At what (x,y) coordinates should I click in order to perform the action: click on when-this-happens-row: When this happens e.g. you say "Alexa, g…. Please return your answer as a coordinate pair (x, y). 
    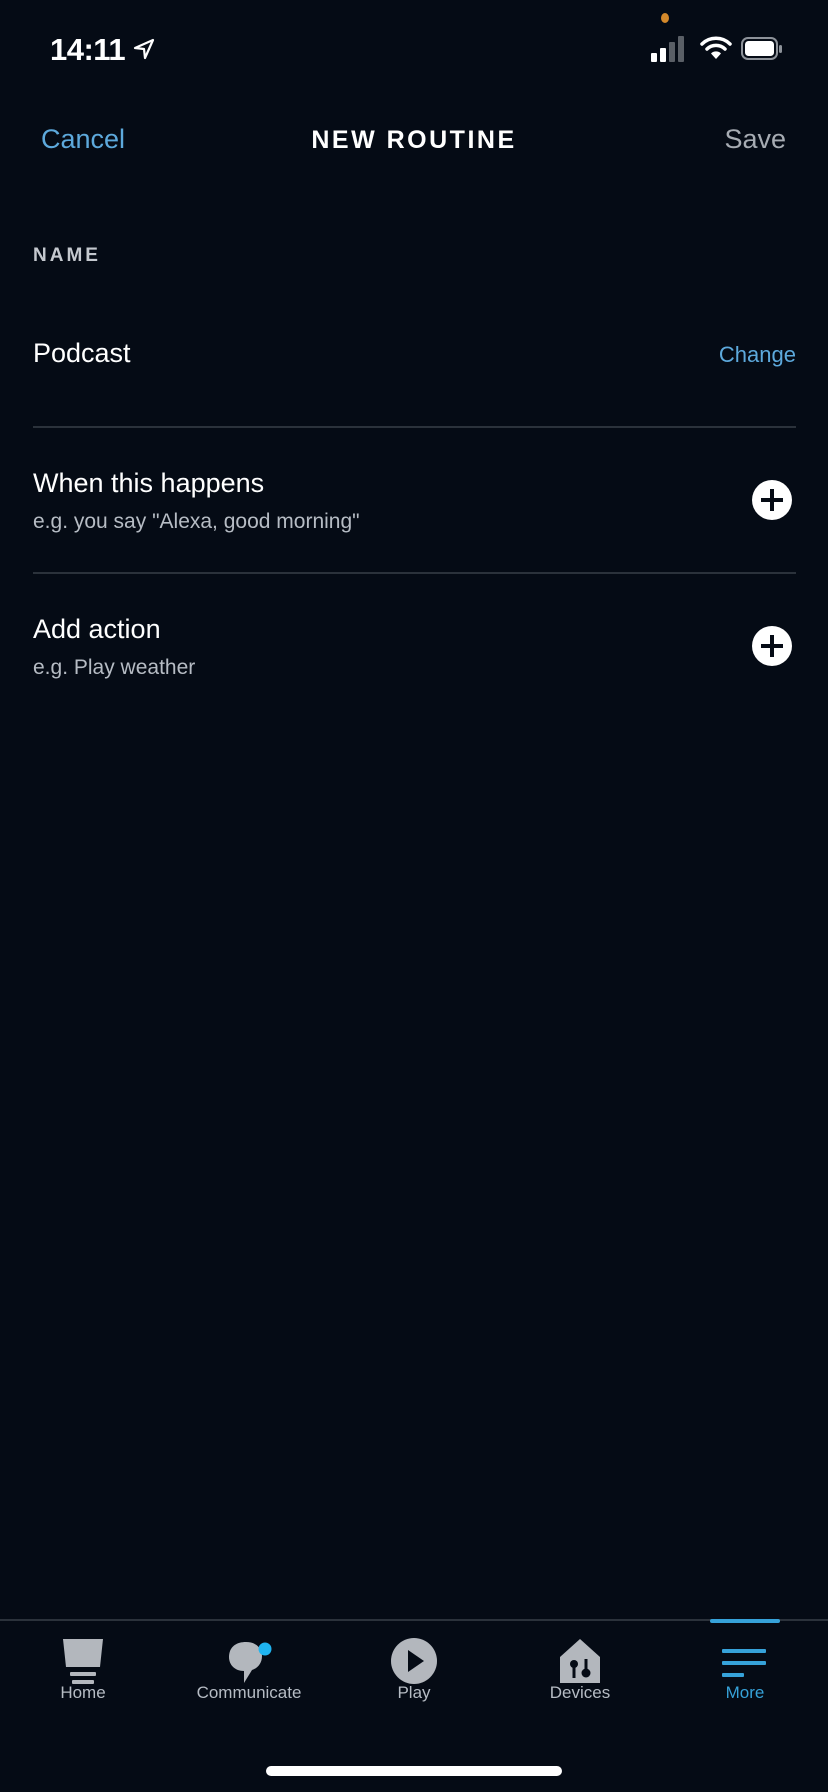
    Looking at the image, I should click on (414, 518).